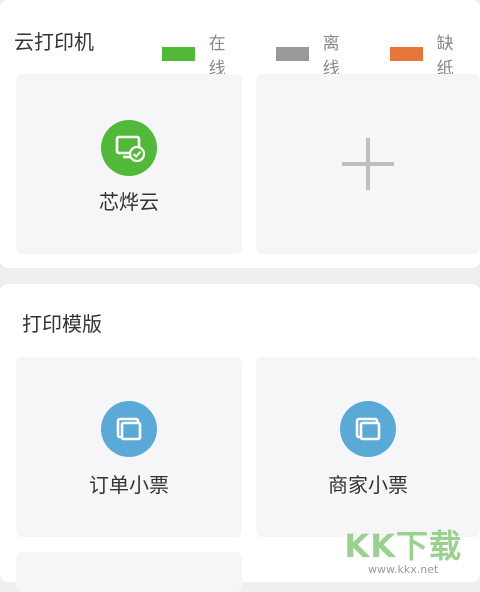 Image resolution: width=480 pixels, height=592 pixels. Describe the element at coordinates (129, 148) in the screenshot. I see `printer-online-icon` at that location.